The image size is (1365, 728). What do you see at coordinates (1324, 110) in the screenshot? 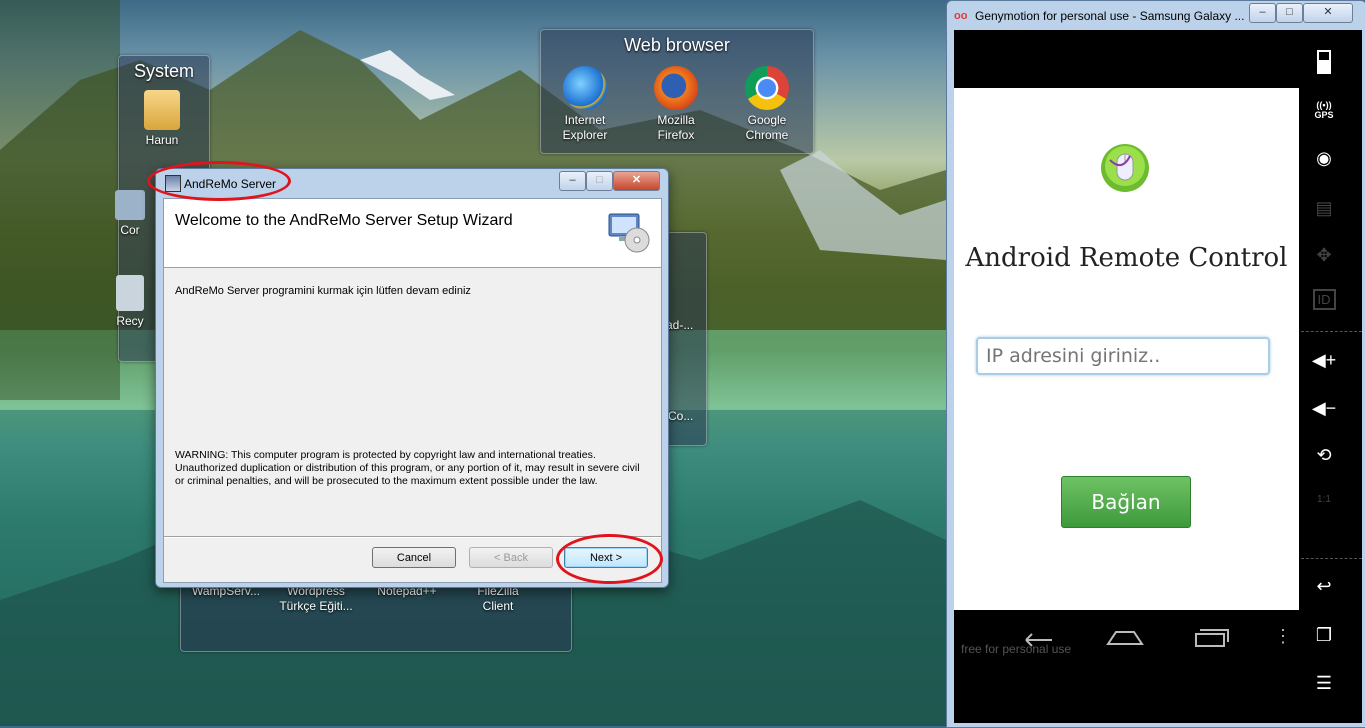
I see `gps-icon: ((•)) GPS` at bounding box center [1324, 110].